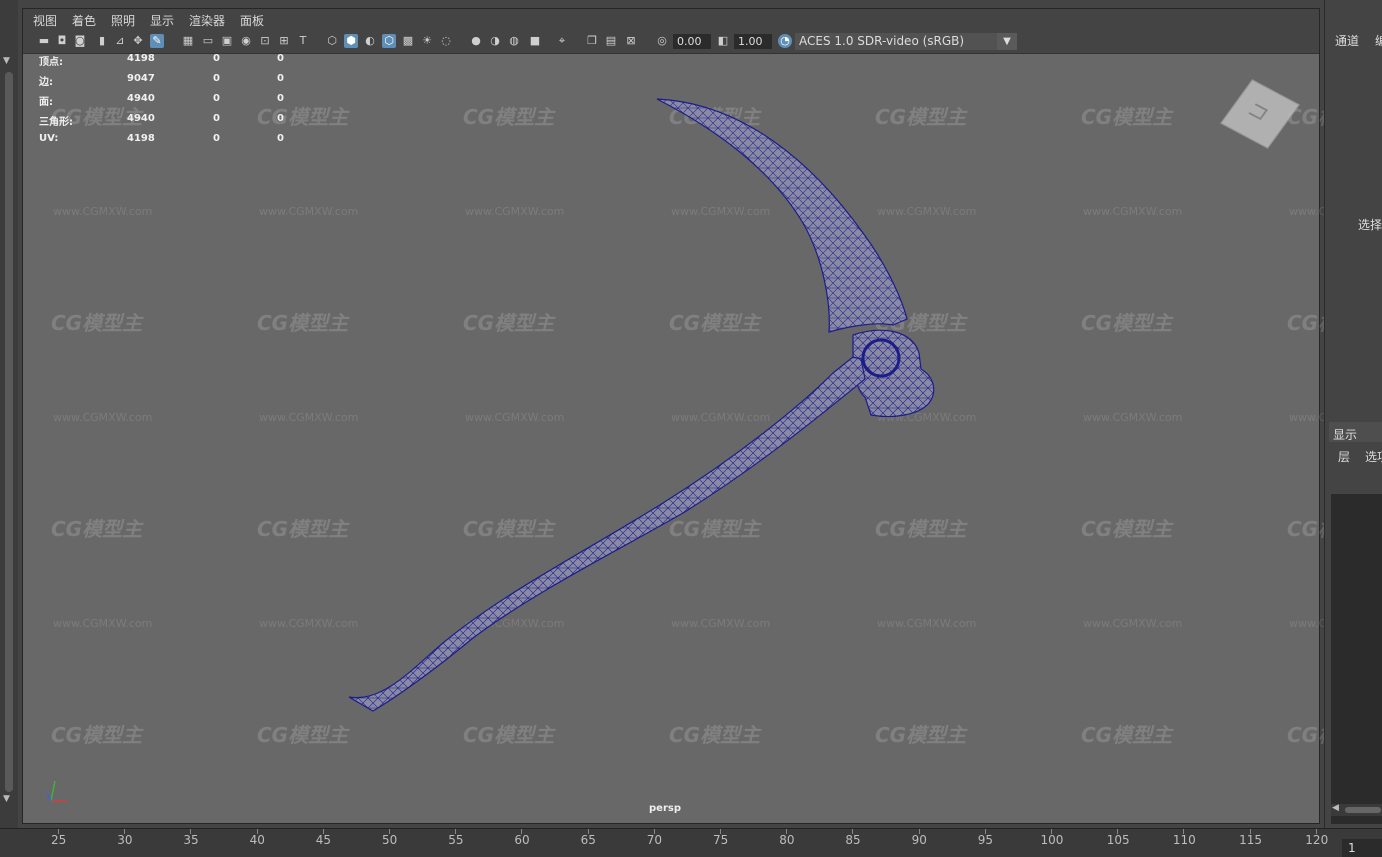  I want to click on depth-of-field-icon: ■, so click(535, 41).